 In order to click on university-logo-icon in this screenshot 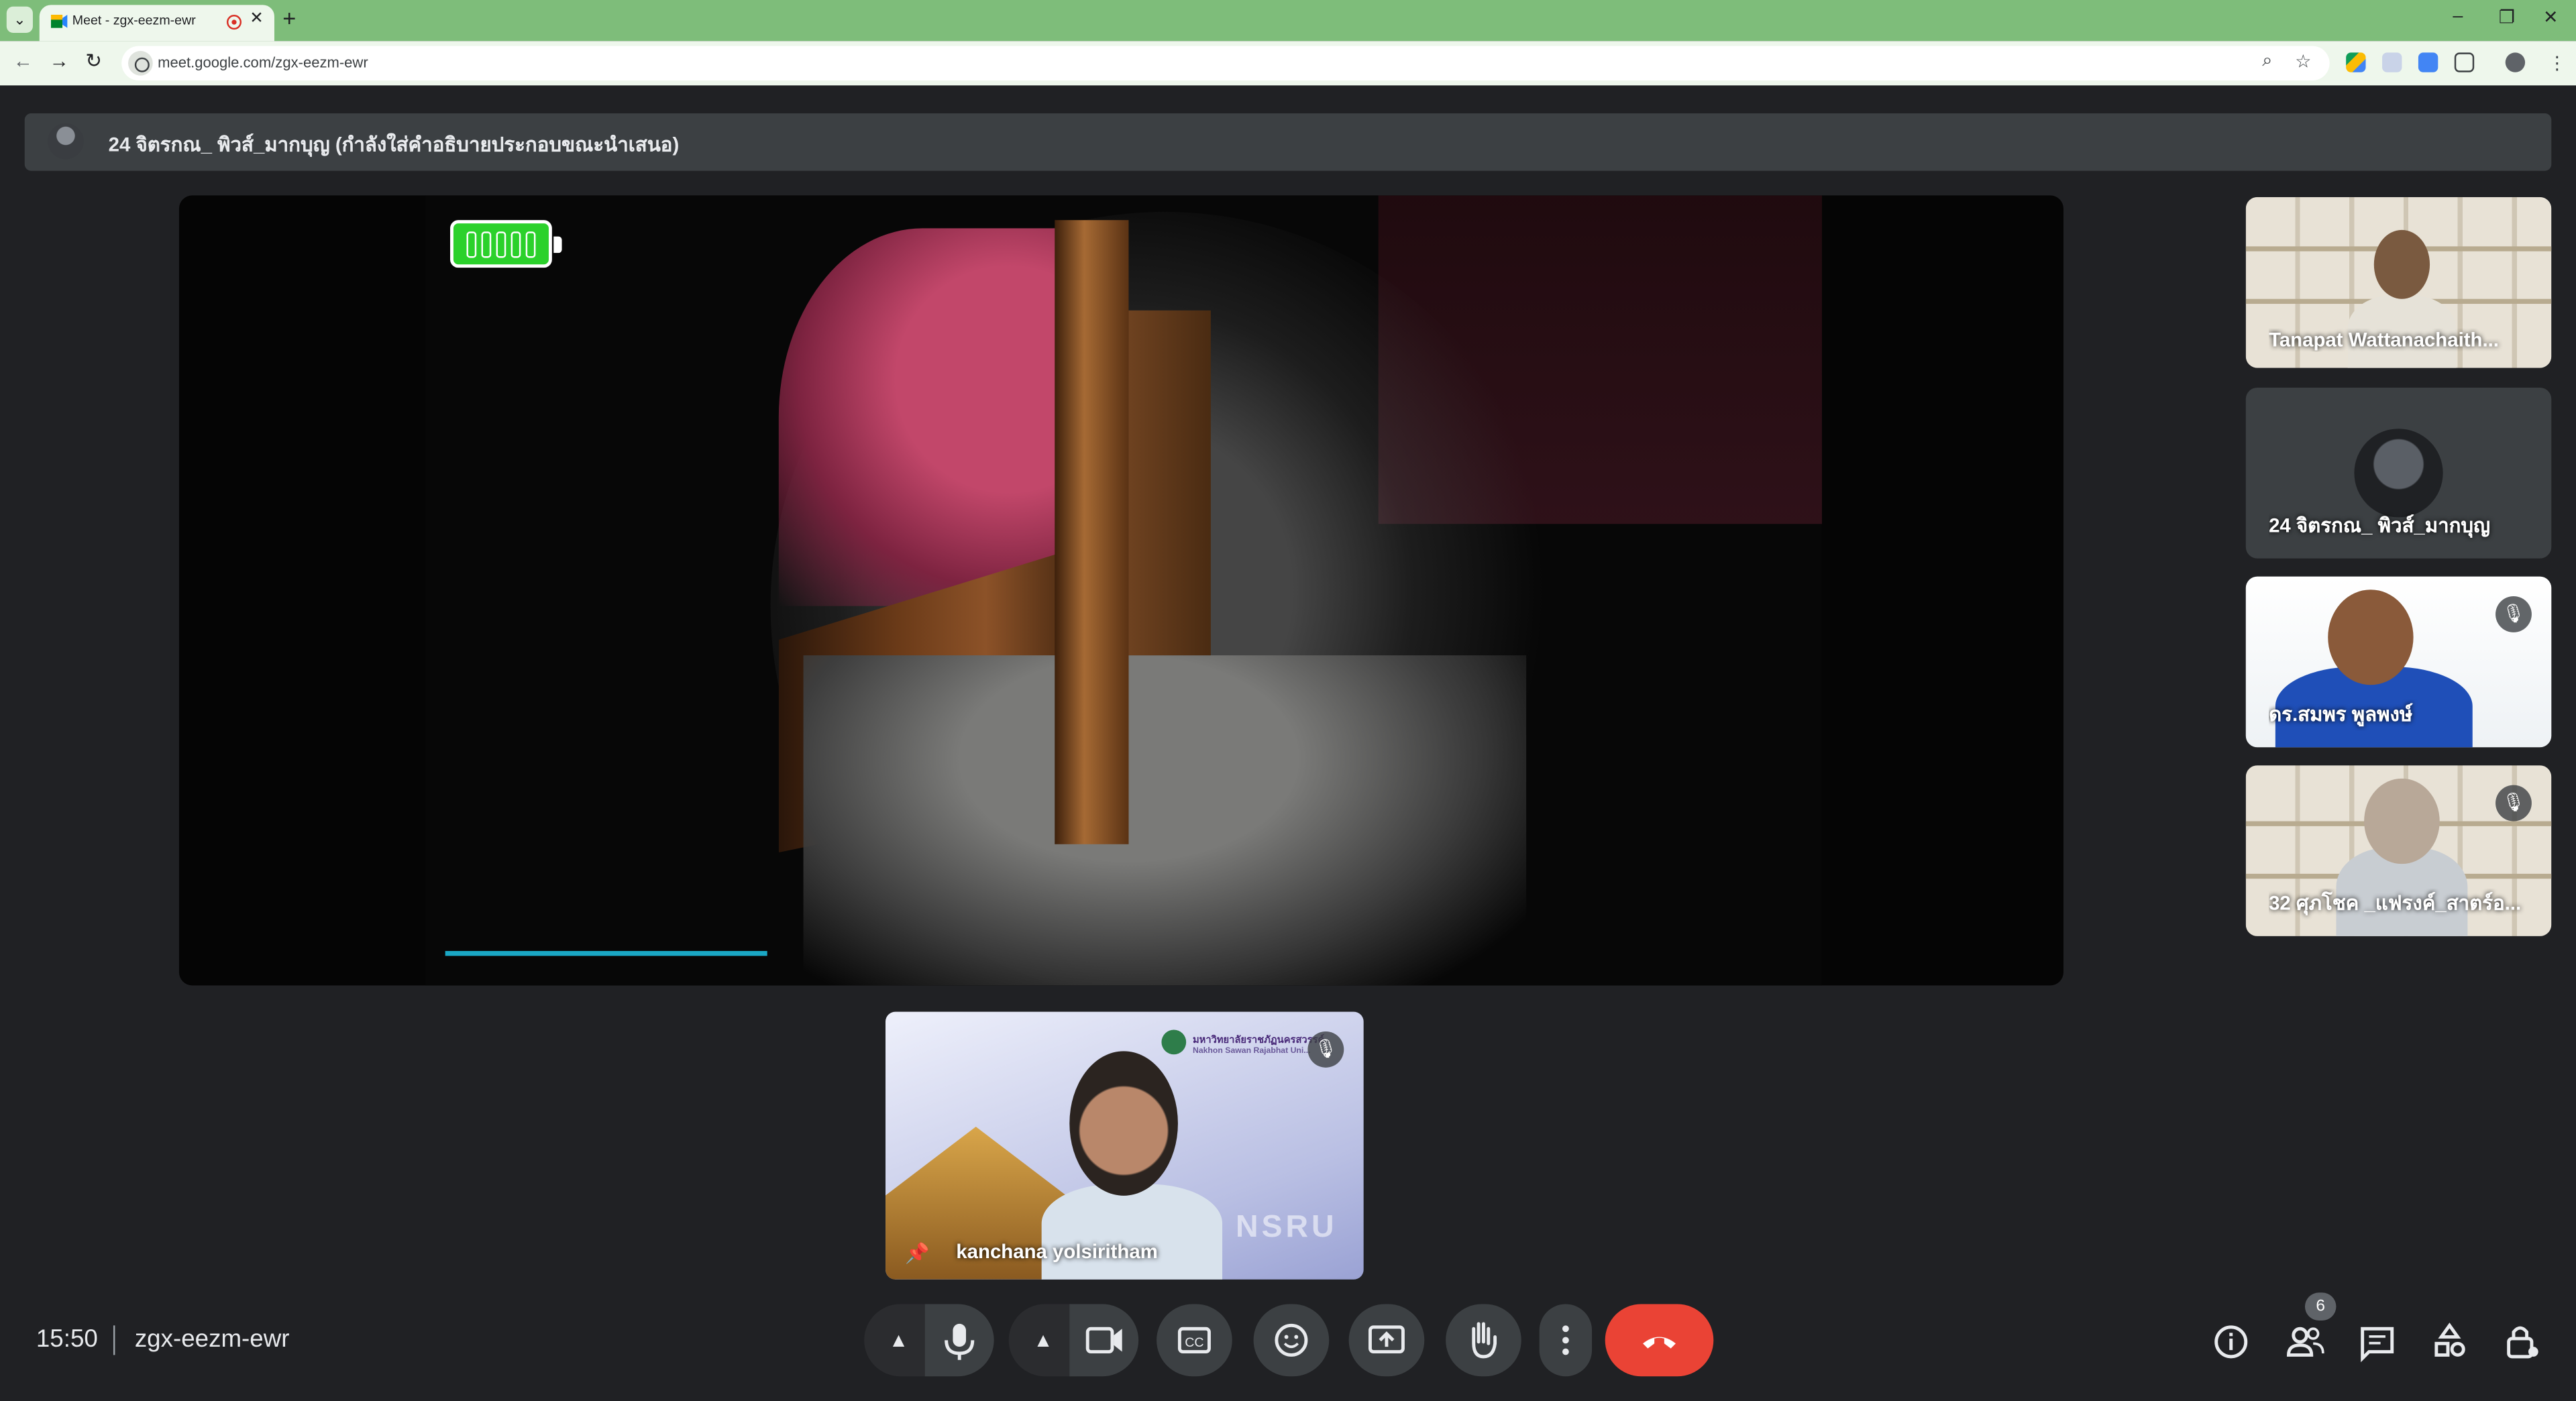, I will do `click(1174, 1042)`.